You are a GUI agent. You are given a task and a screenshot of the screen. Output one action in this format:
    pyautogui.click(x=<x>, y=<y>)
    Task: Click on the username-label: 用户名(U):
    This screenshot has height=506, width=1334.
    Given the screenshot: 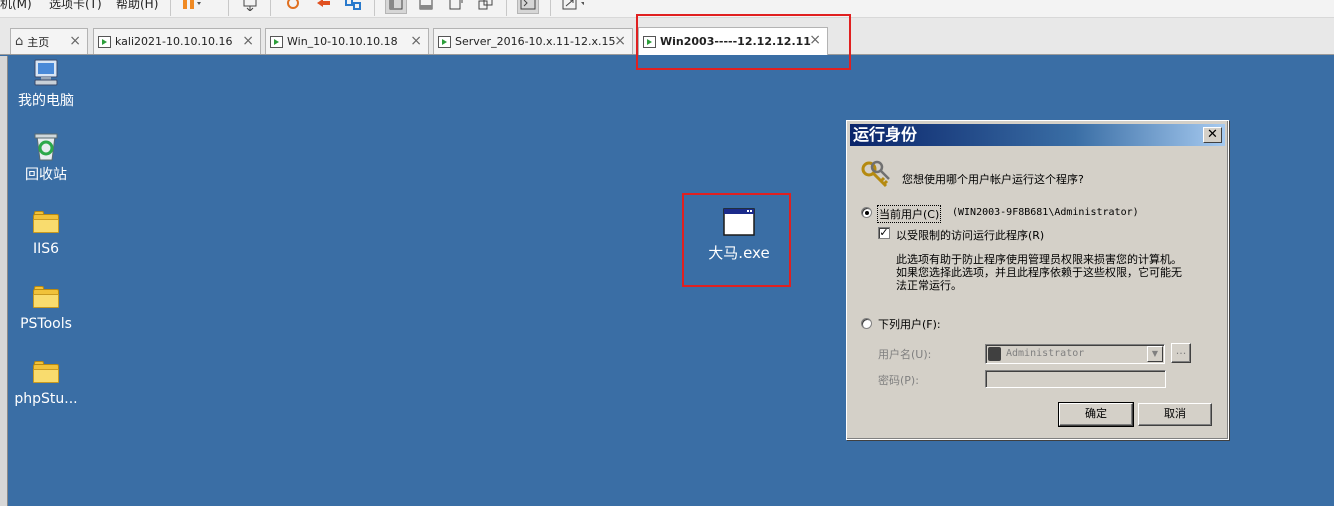 What is the action you would take?
    pyautogui.click(x=905, y=354)
    